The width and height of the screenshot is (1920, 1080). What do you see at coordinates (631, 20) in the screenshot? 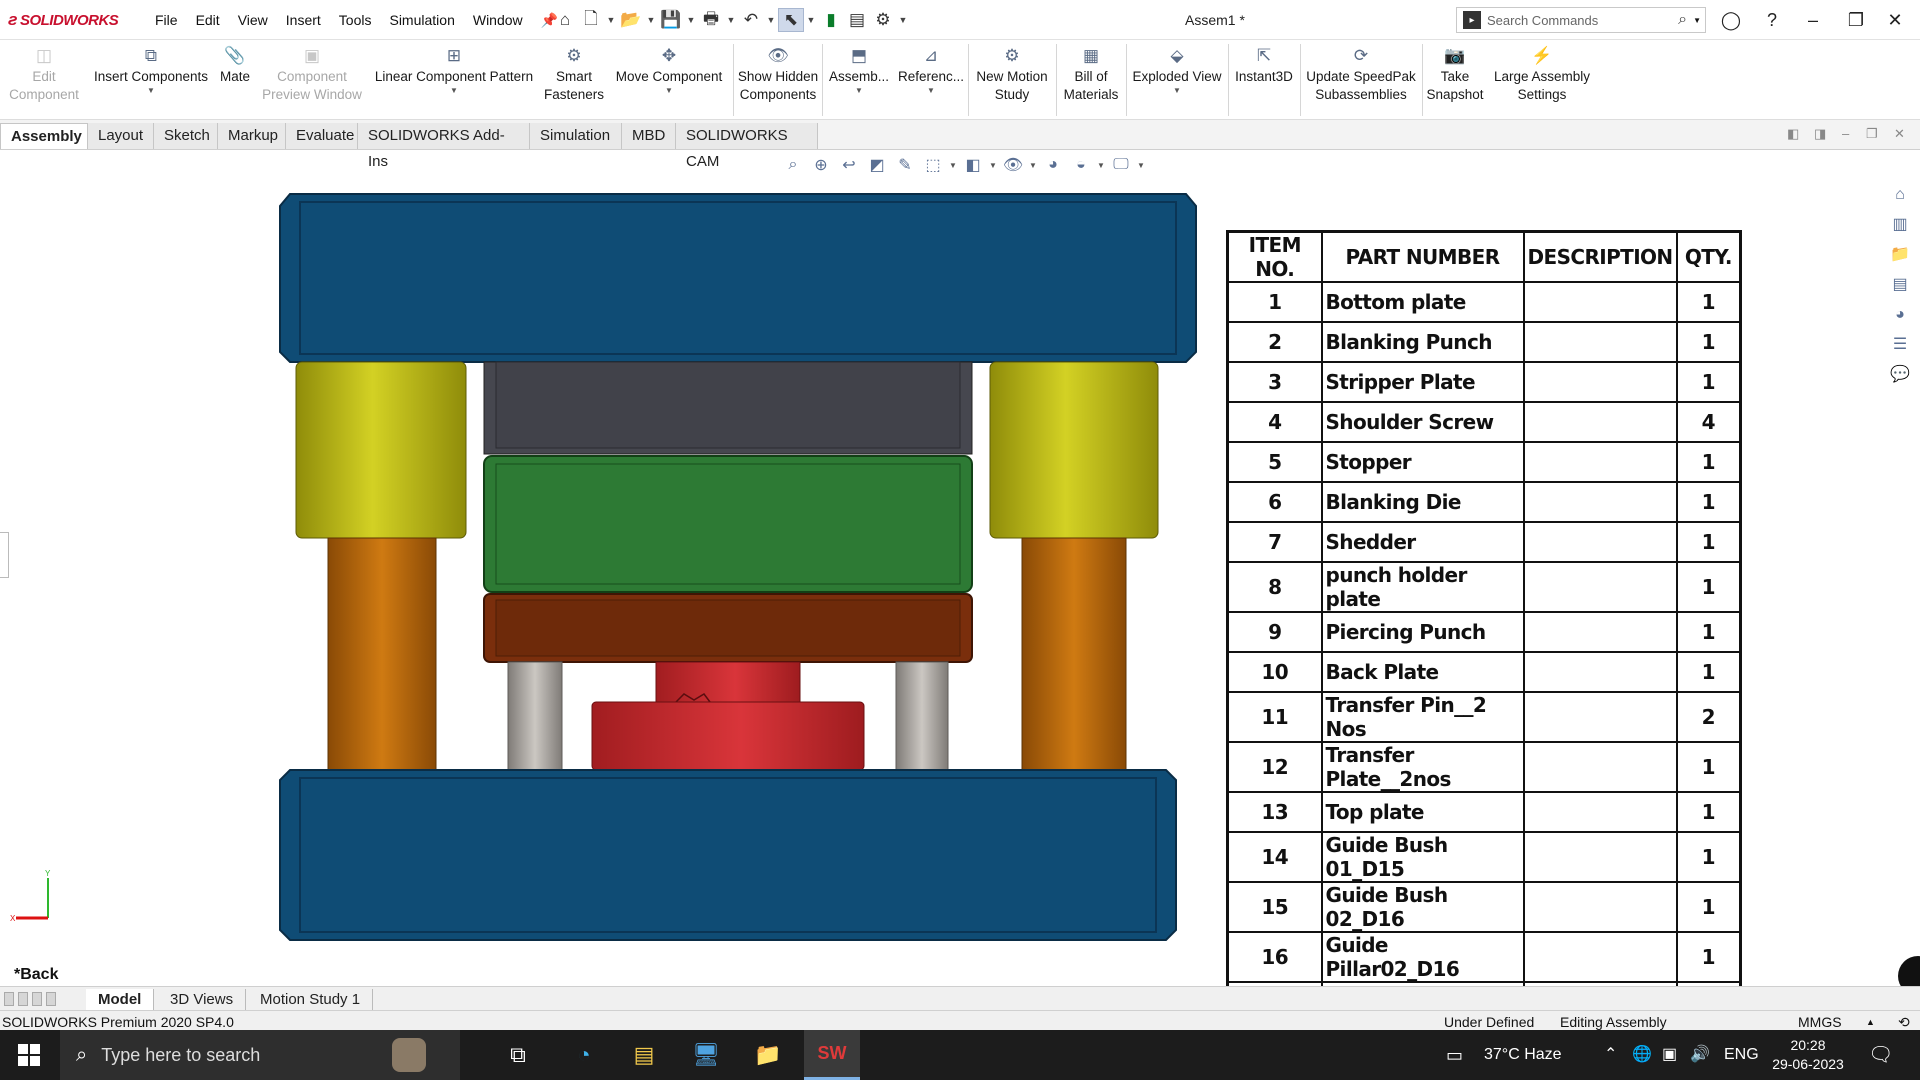
I see `open-folder-icon: 📂` at bounding box center [631, 20].